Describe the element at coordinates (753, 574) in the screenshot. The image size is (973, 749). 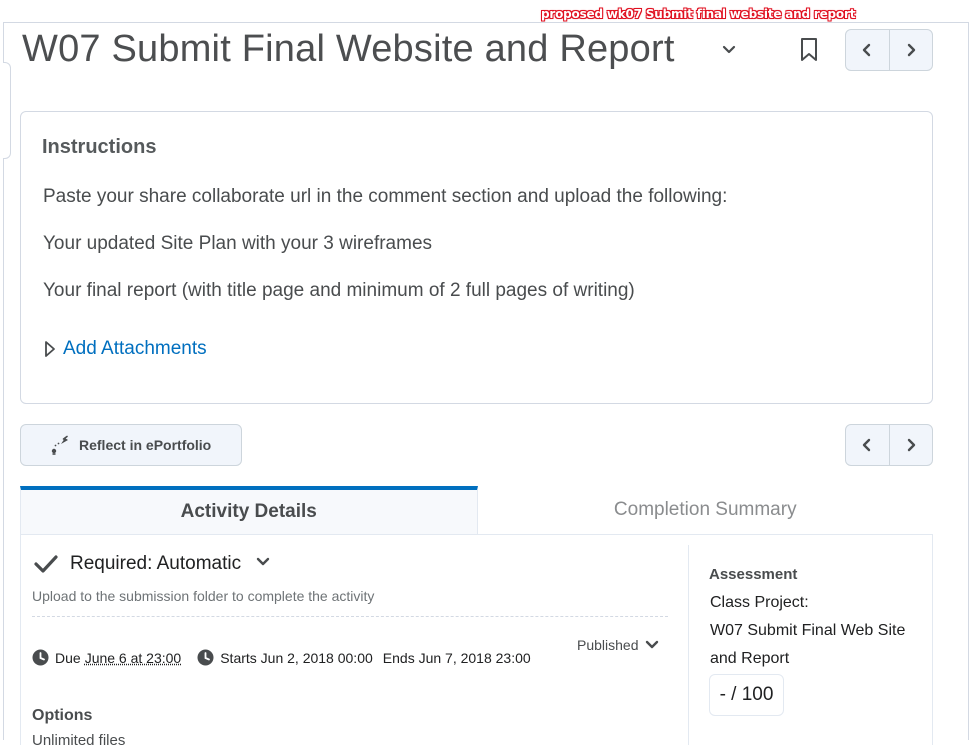
I see `assessment-heading: Assessment` at that location.